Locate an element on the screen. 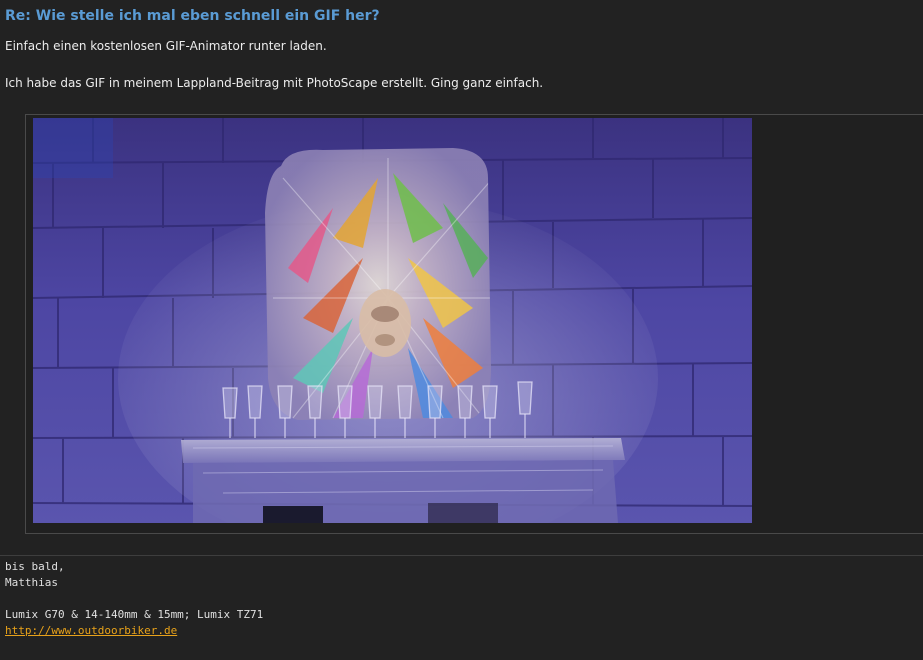 The height and width of the screenshot is (660, 923). signature-greeting: bis bald, is located at coordinates (35, 566).